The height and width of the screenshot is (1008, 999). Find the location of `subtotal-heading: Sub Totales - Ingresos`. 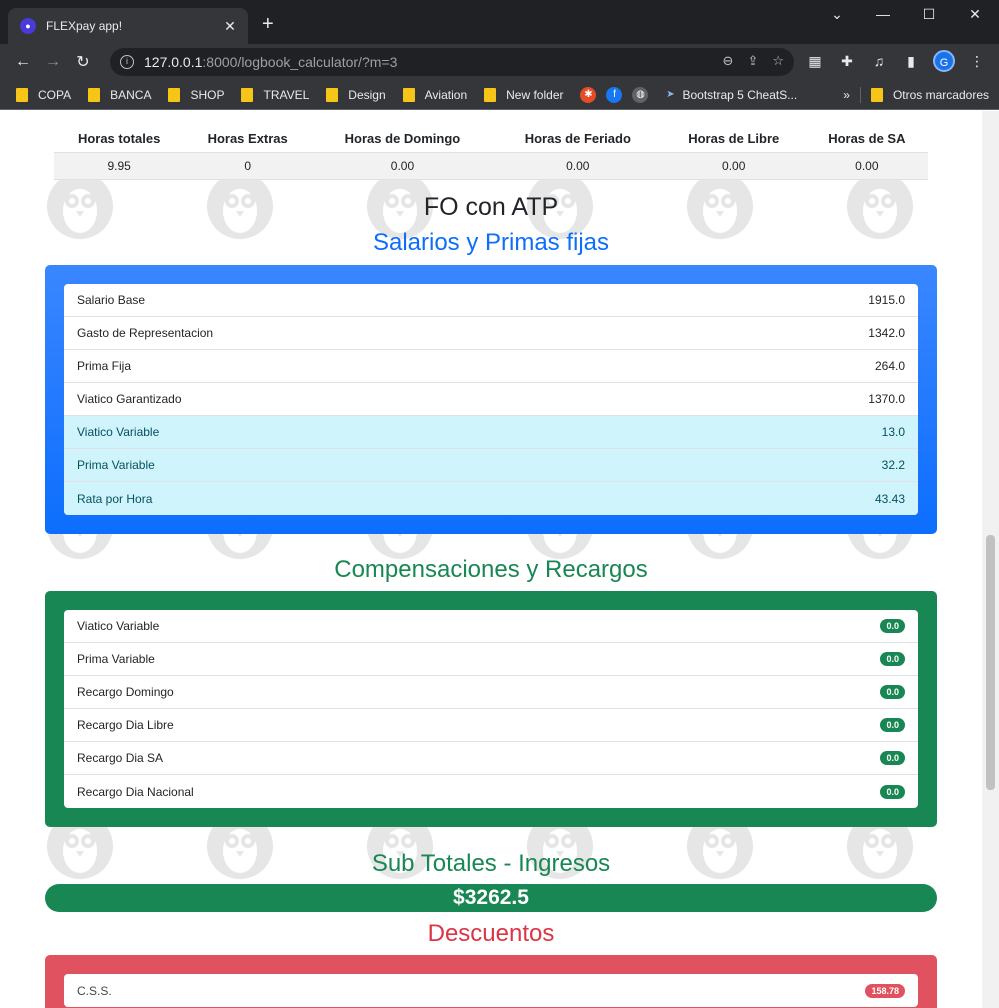

subtotal-heading: Sub Totales - Ingresos is located at coordinates (491, 863).